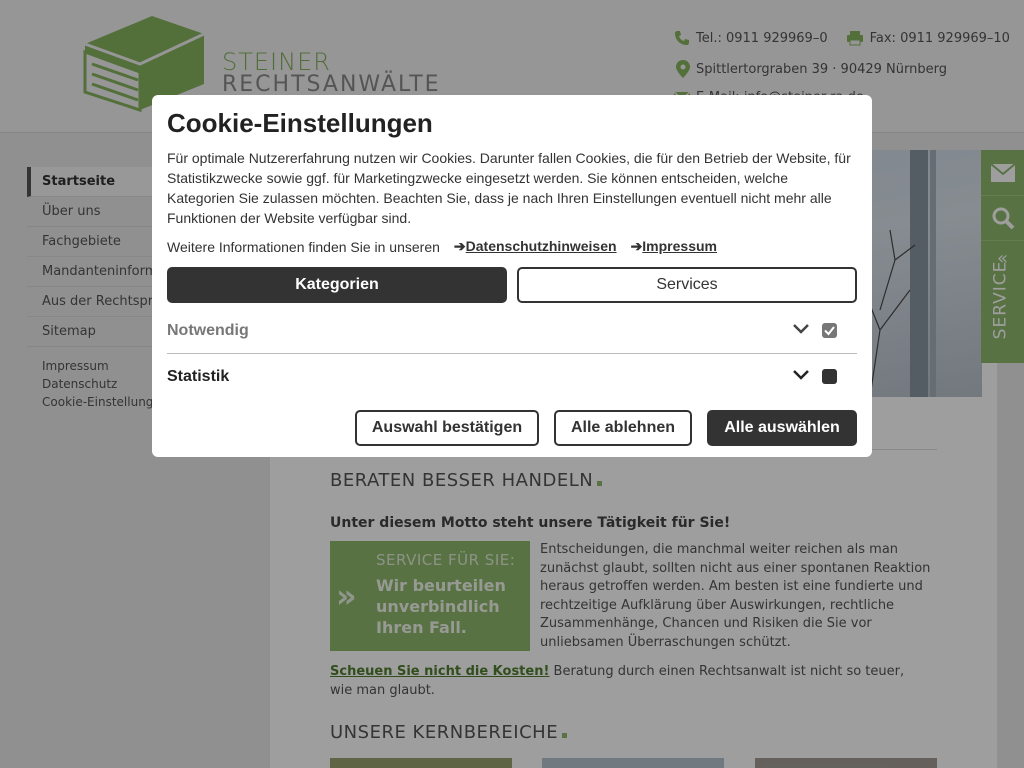 The image size is (1024, 768). What do you see at coordinates (829, 330) in the screenshot?
I see `category-checkbox-checked` at bounding box center [829, 330].